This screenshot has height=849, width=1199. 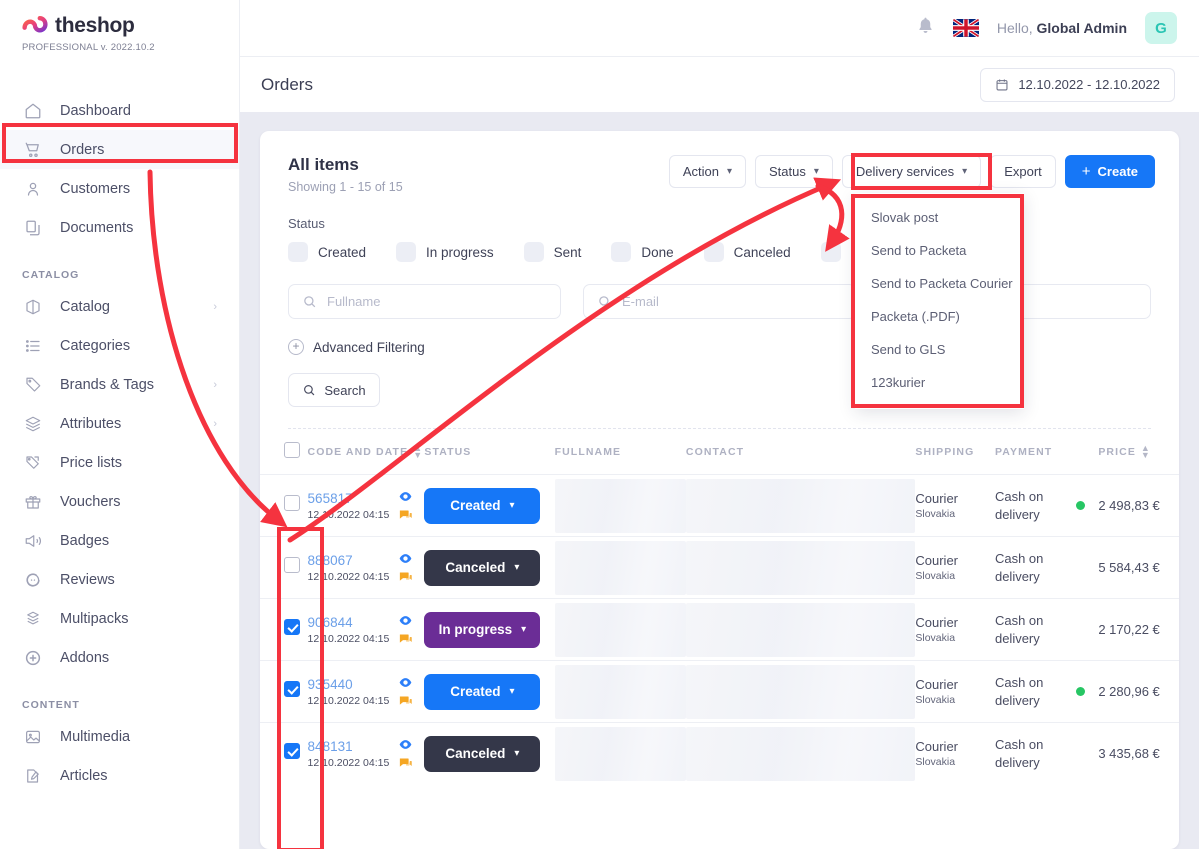 What do you see at coordinates (911, 171) in the screenshot?
I see `delivery-services-dropdown-button: Delivery services ▾` at bounding box center [911, 171].